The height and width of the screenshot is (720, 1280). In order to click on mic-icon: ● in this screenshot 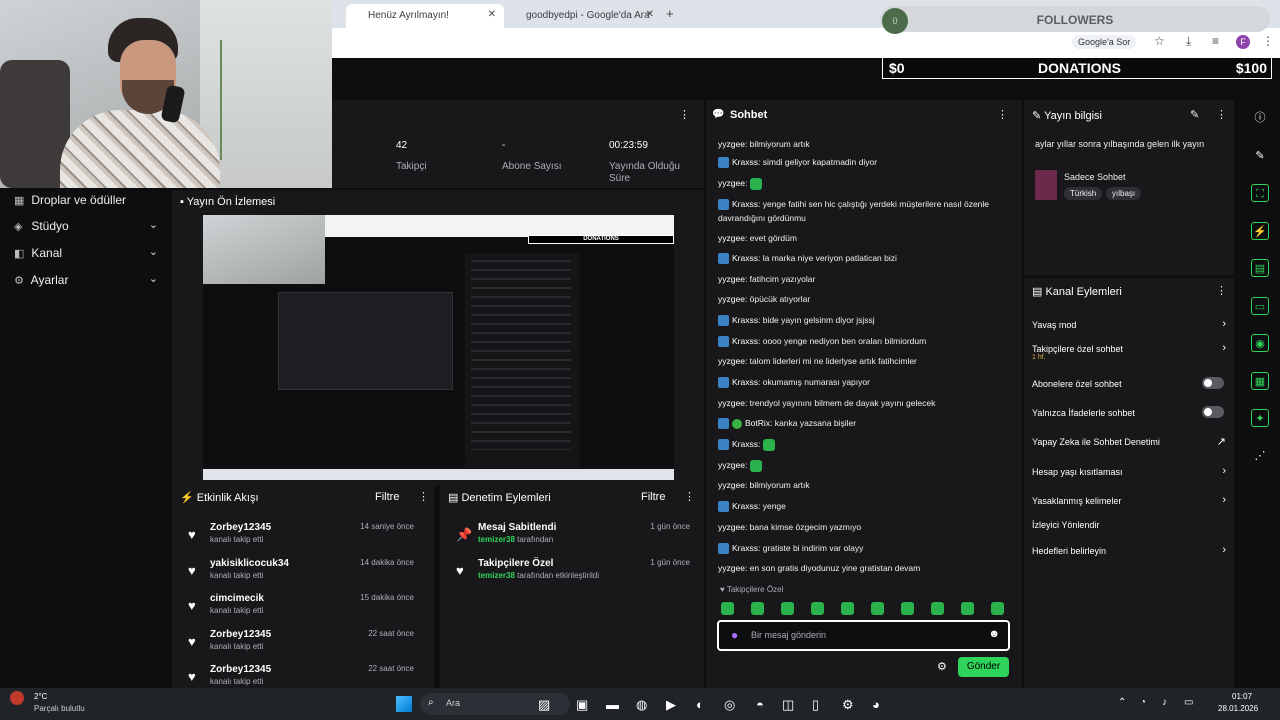, I will do `click(734, 635)`.